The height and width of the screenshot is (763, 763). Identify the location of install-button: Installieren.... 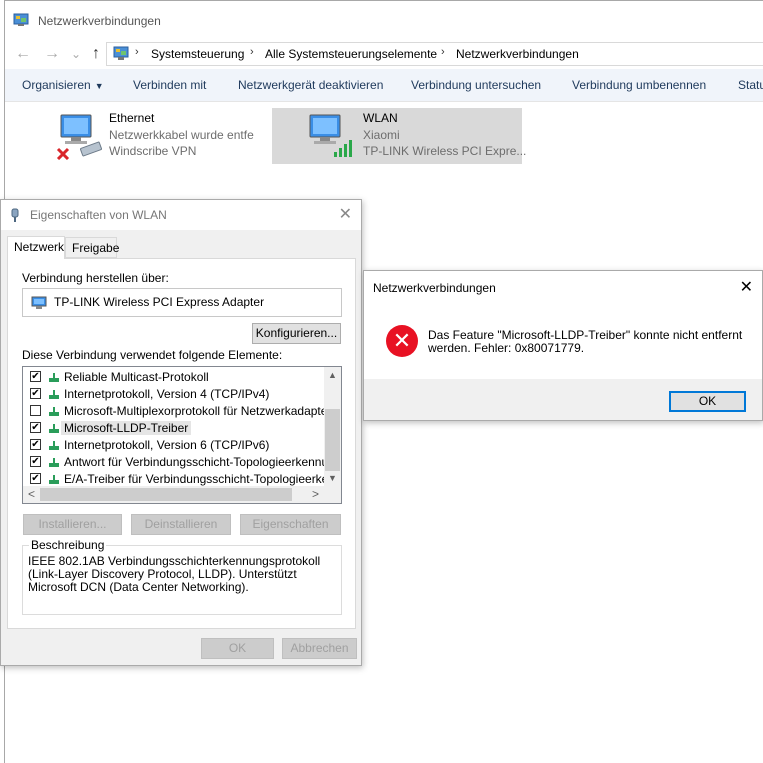
(72, 524).